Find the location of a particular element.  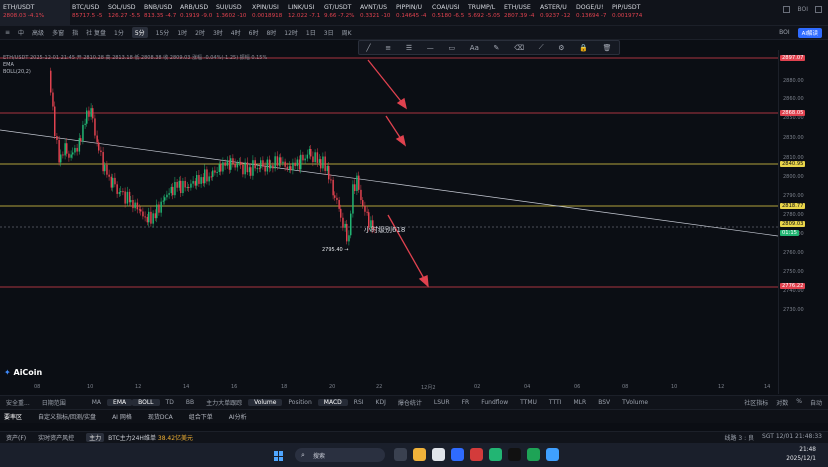

indicator-right-item: % is located at coordinates (799, 402).